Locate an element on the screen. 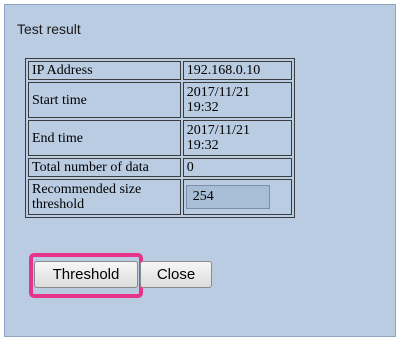  total-number-label: Total number of data is located at coordinates (104, 167).